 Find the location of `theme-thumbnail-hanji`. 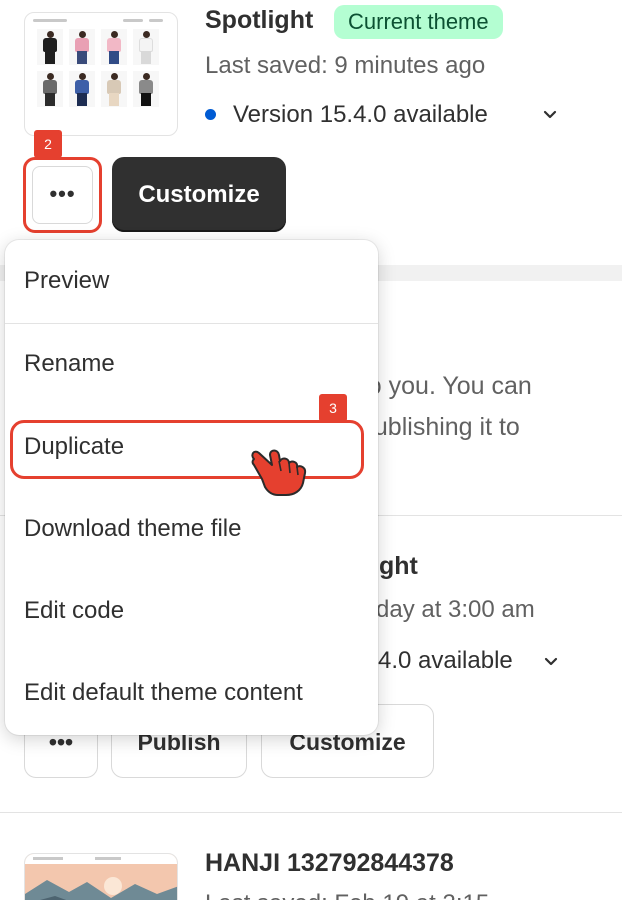

theme-thumbnail-hanji is located at coordinates (101, 876).